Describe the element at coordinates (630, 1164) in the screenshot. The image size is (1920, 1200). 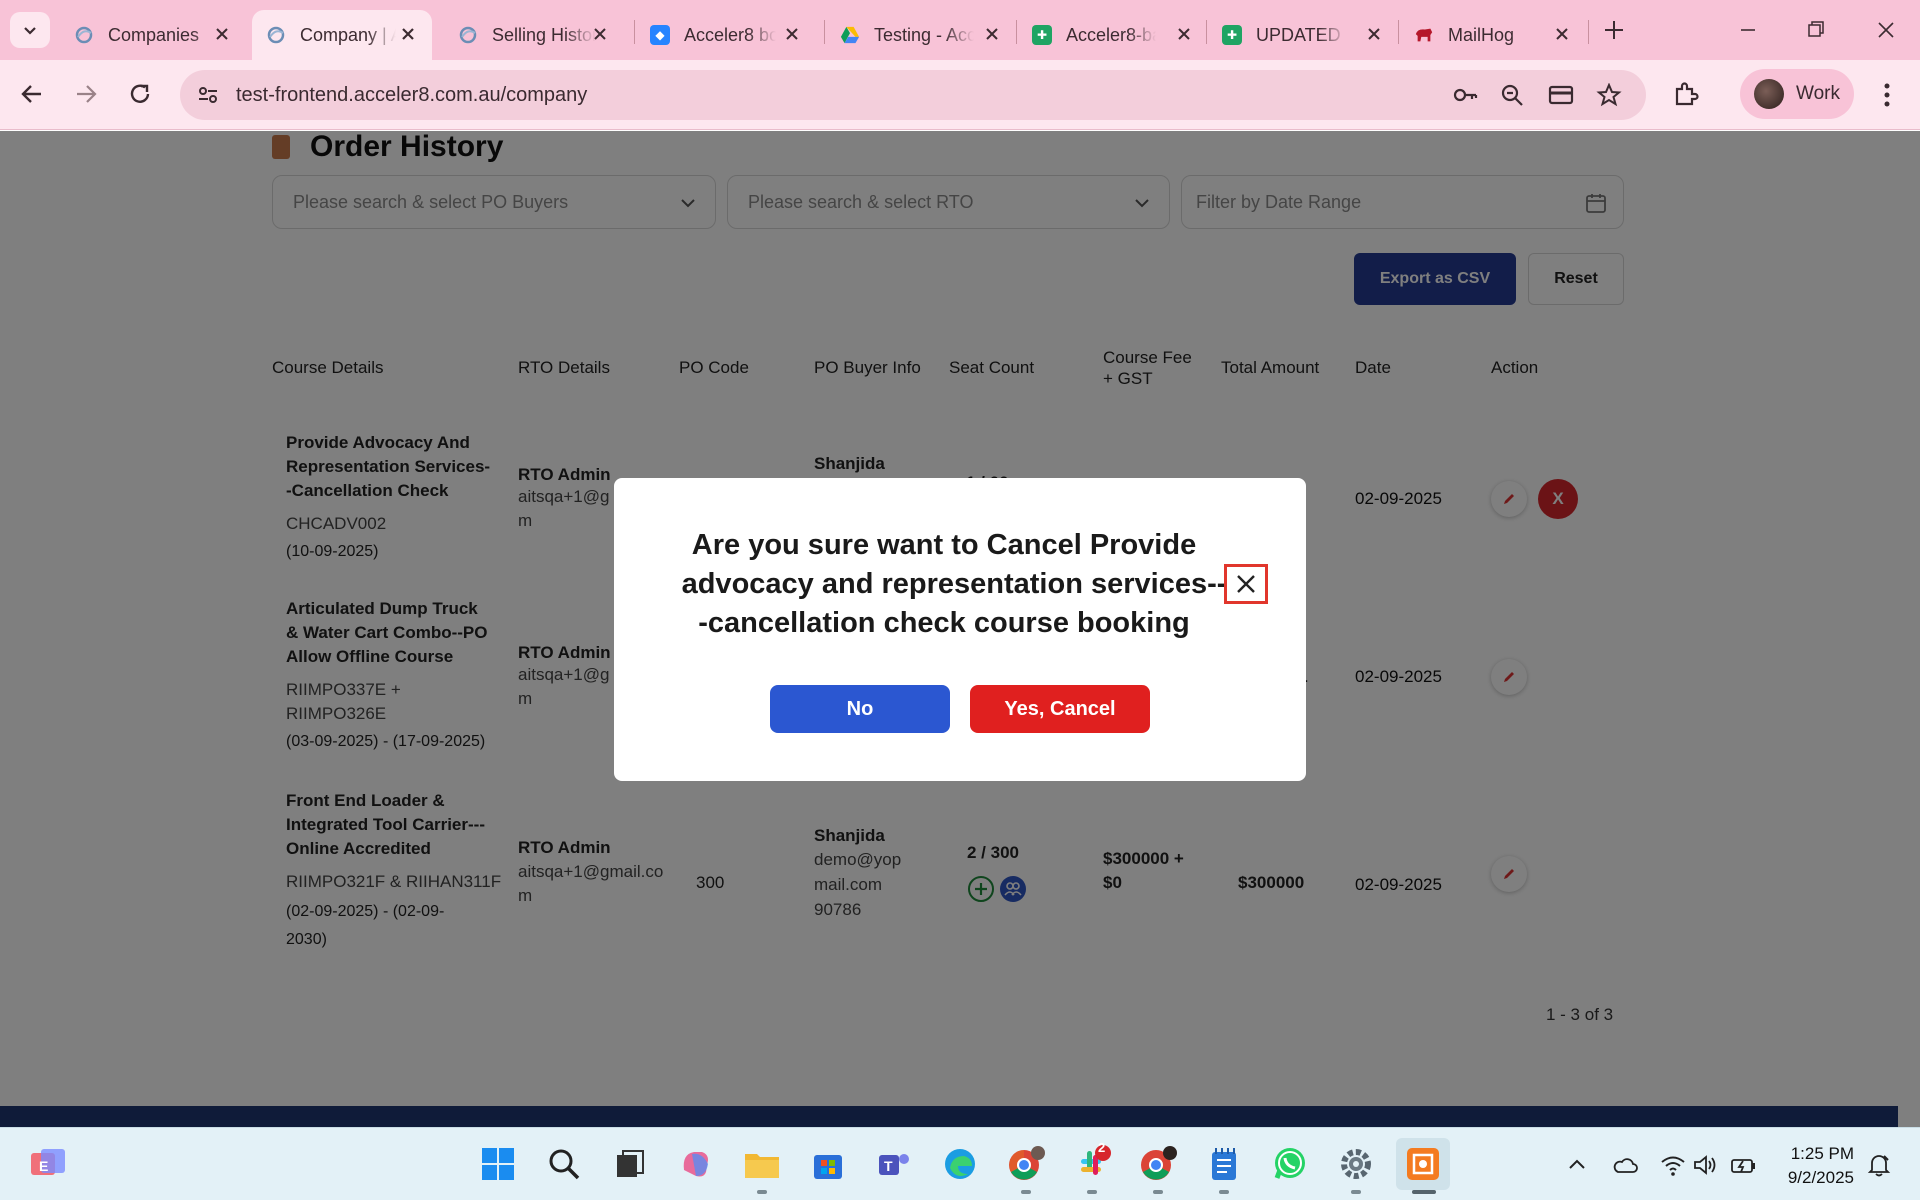
I see `task-view-icon` at that location.